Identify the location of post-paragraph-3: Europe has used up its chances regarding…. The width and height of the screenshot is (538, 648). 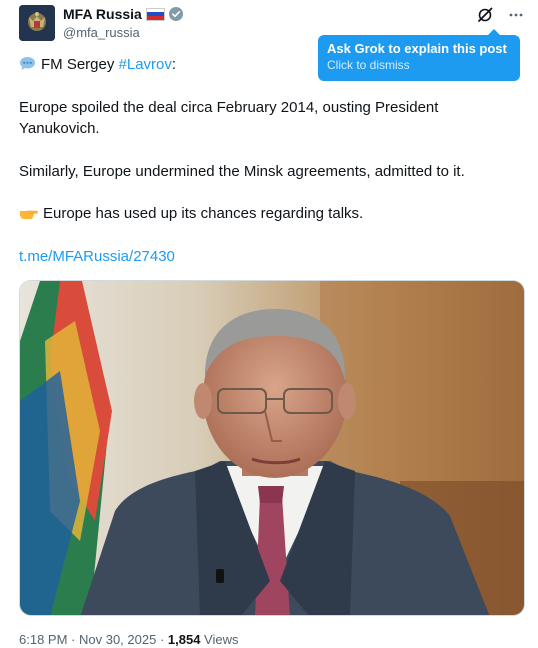
(203, 213).